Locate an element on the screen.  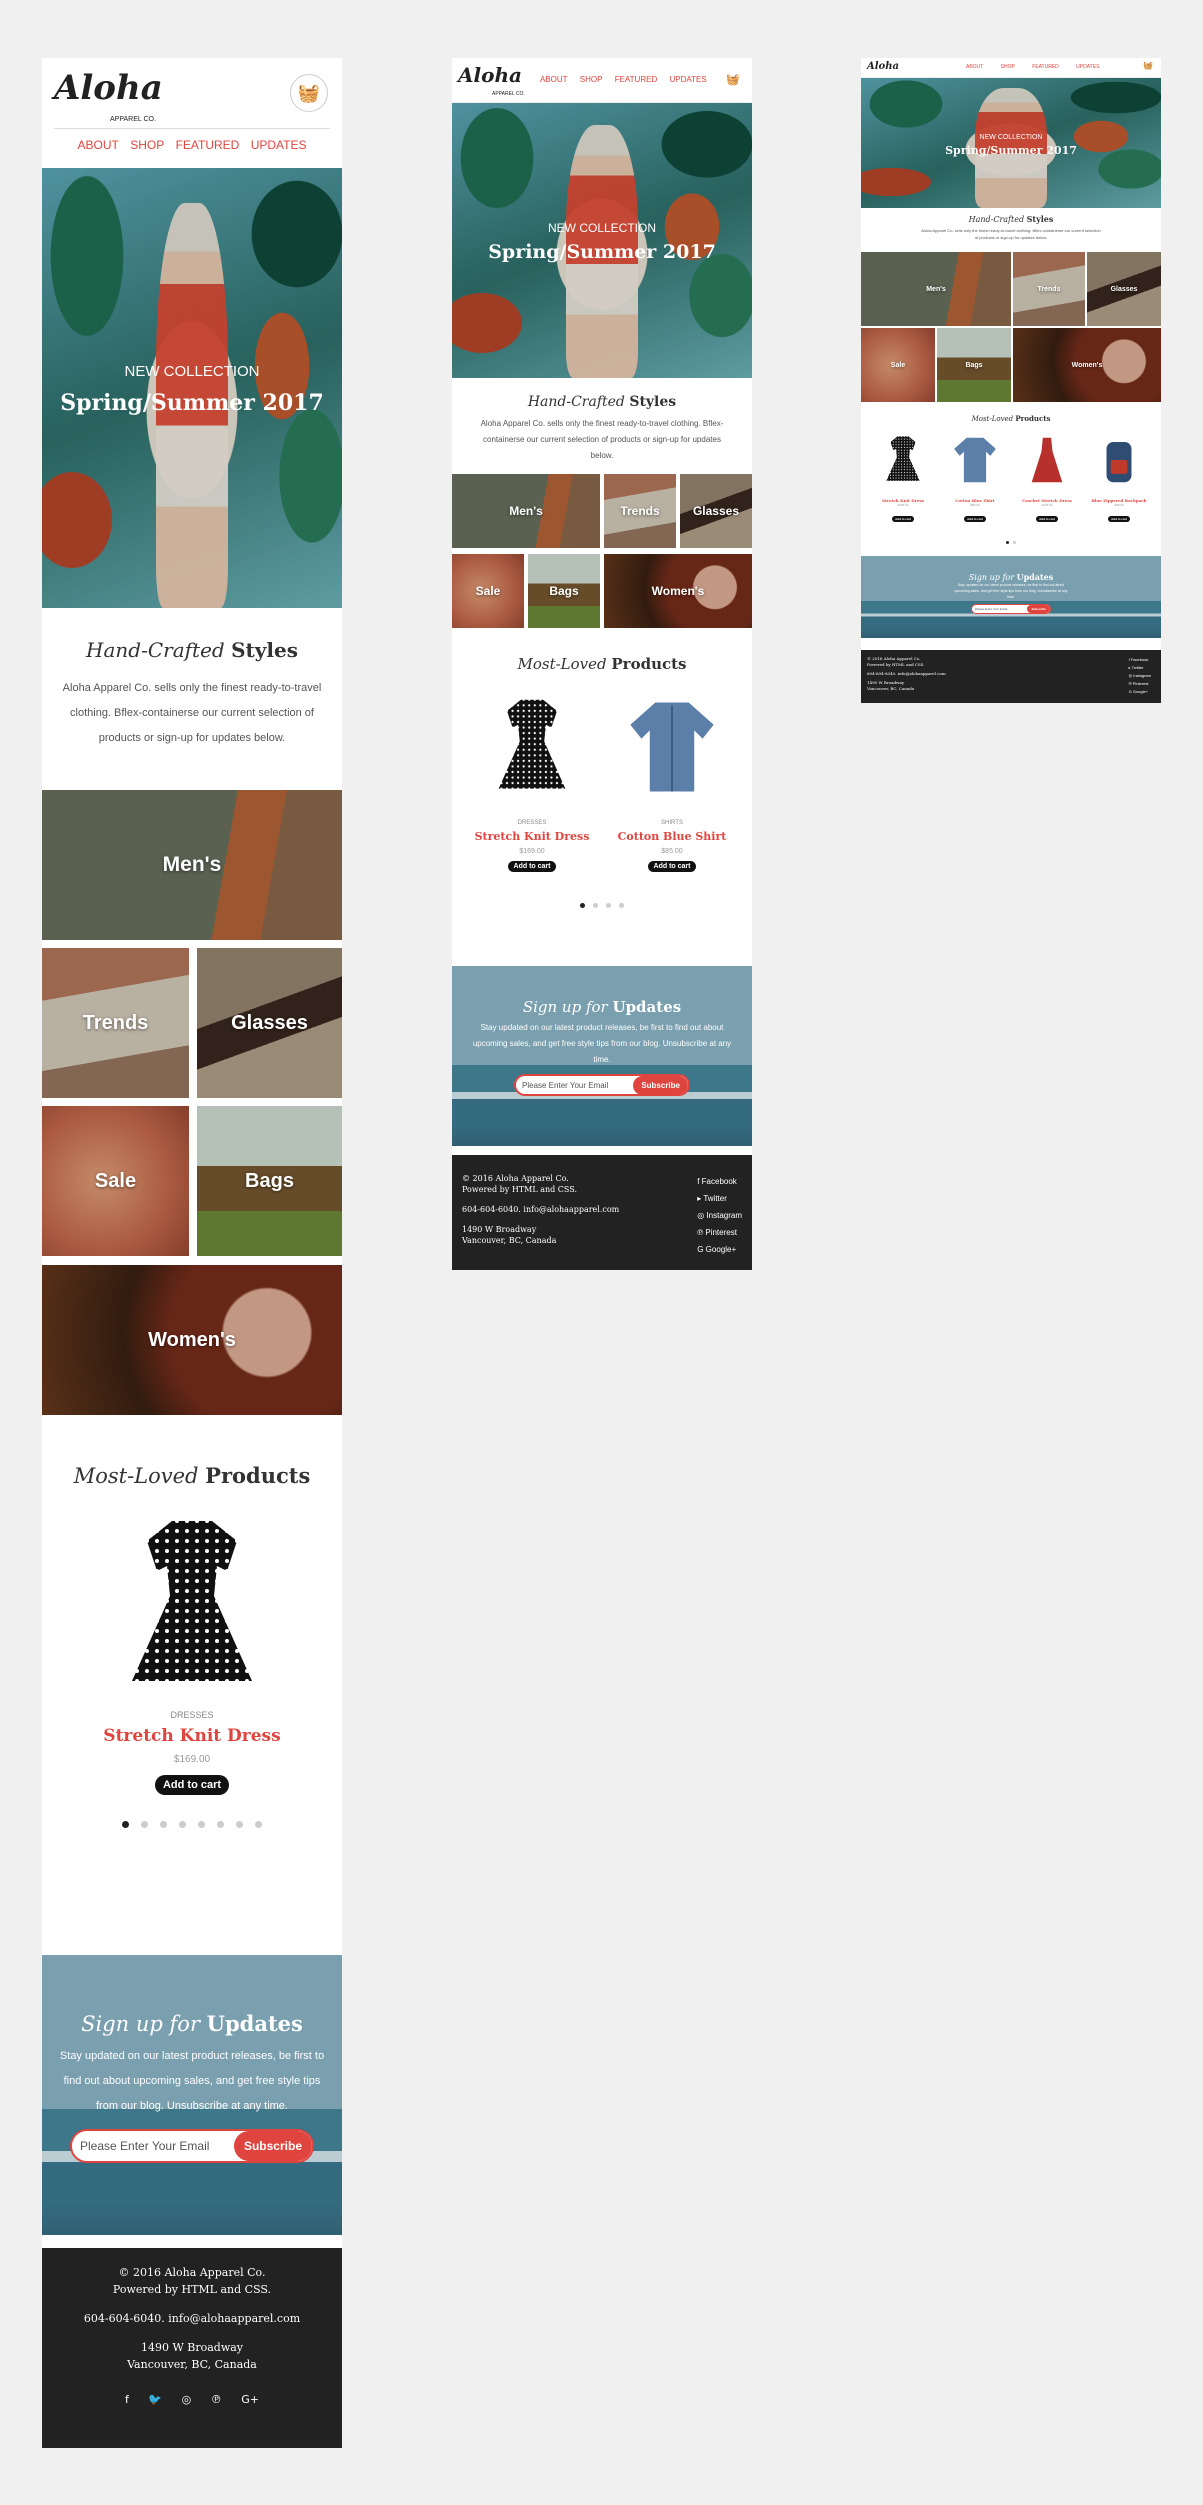
google-plus-icon: G+ is located at coordinates (250, 2399).